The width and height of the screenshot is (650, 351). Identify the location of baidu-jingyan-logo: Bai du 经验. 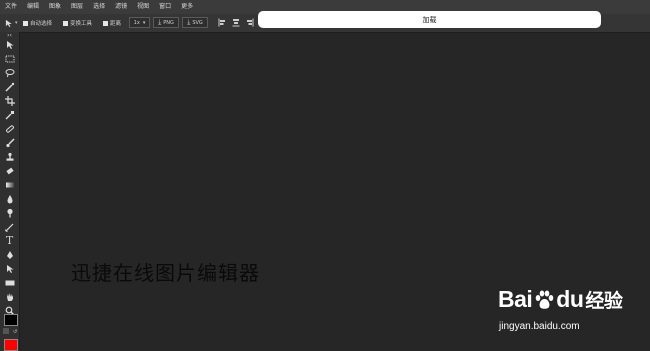
(560, 299).